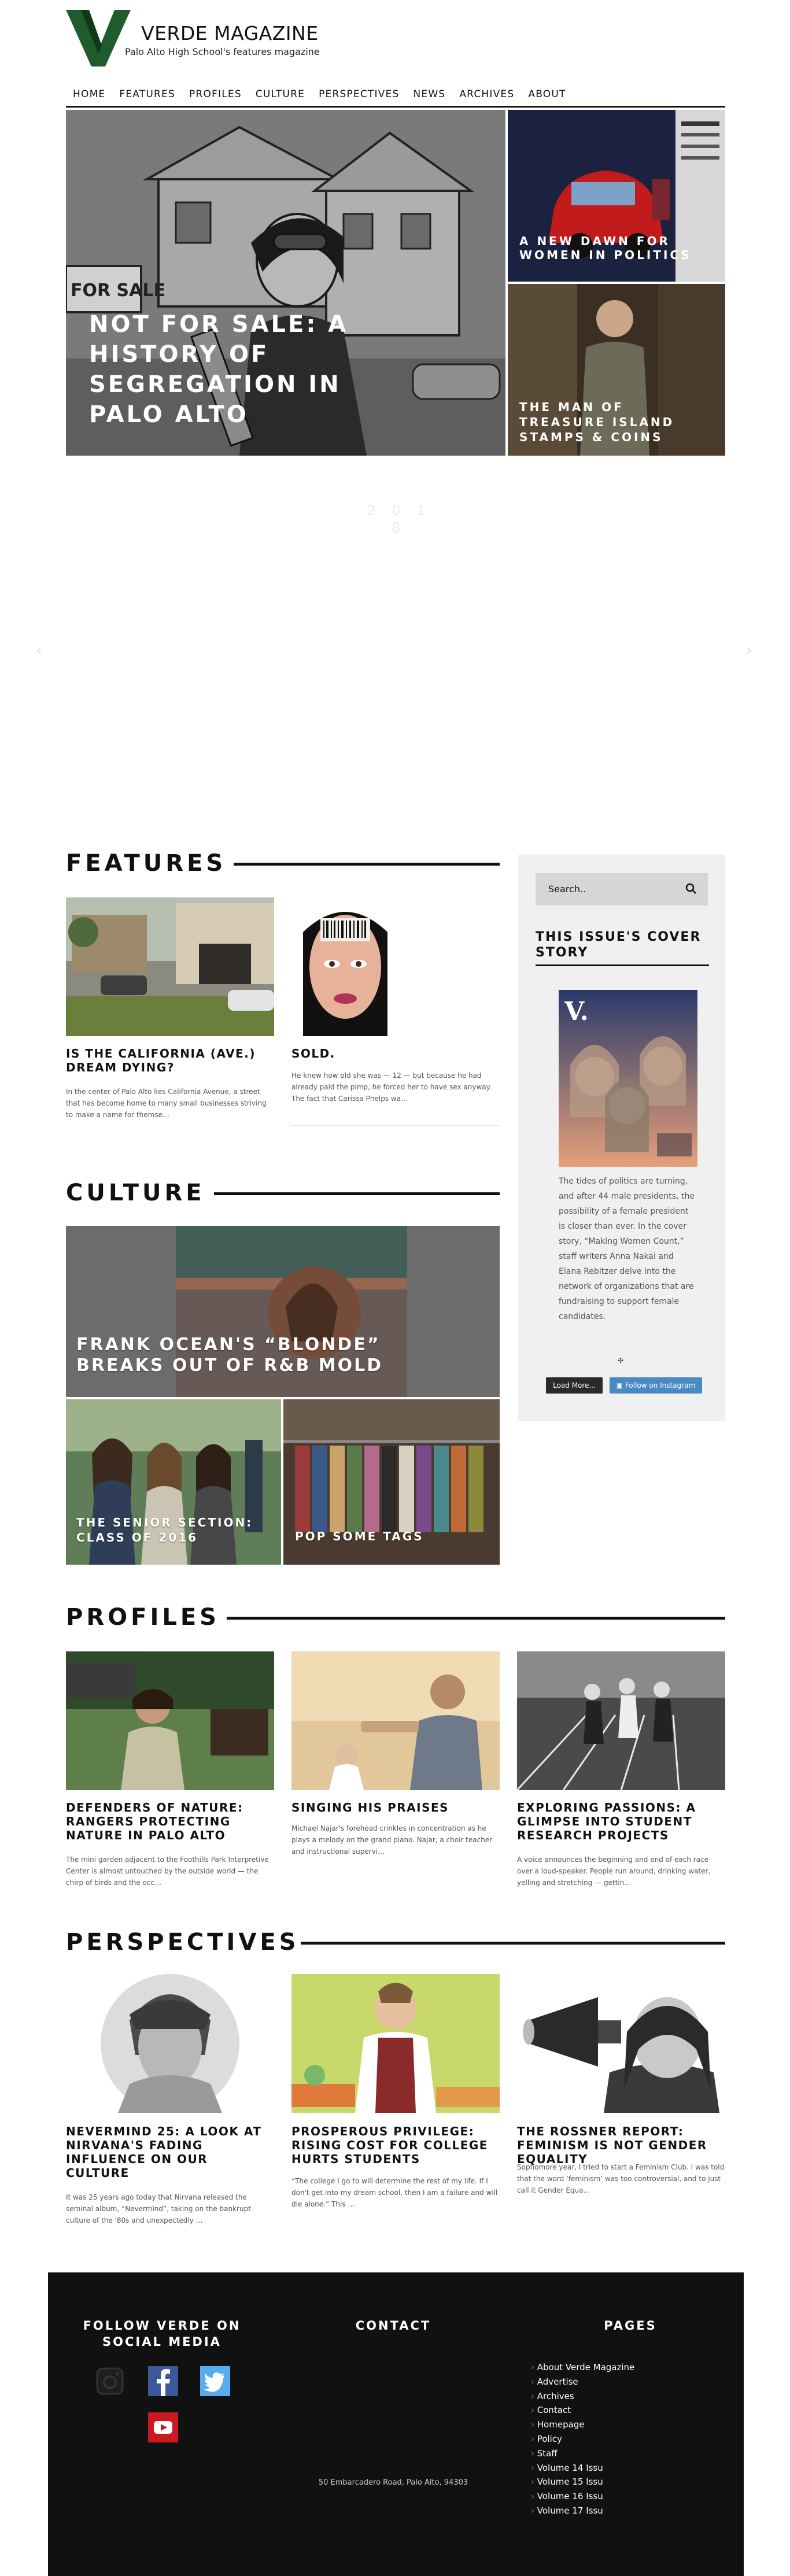 This screenshot has width=790, height=2576. What do you see at coordinates (616, 196) in the screenshot?
I see `hero-side-story-1: A NEW DAWN FOR WOMEN IN POLITICS` at bounding box center [616, 196].